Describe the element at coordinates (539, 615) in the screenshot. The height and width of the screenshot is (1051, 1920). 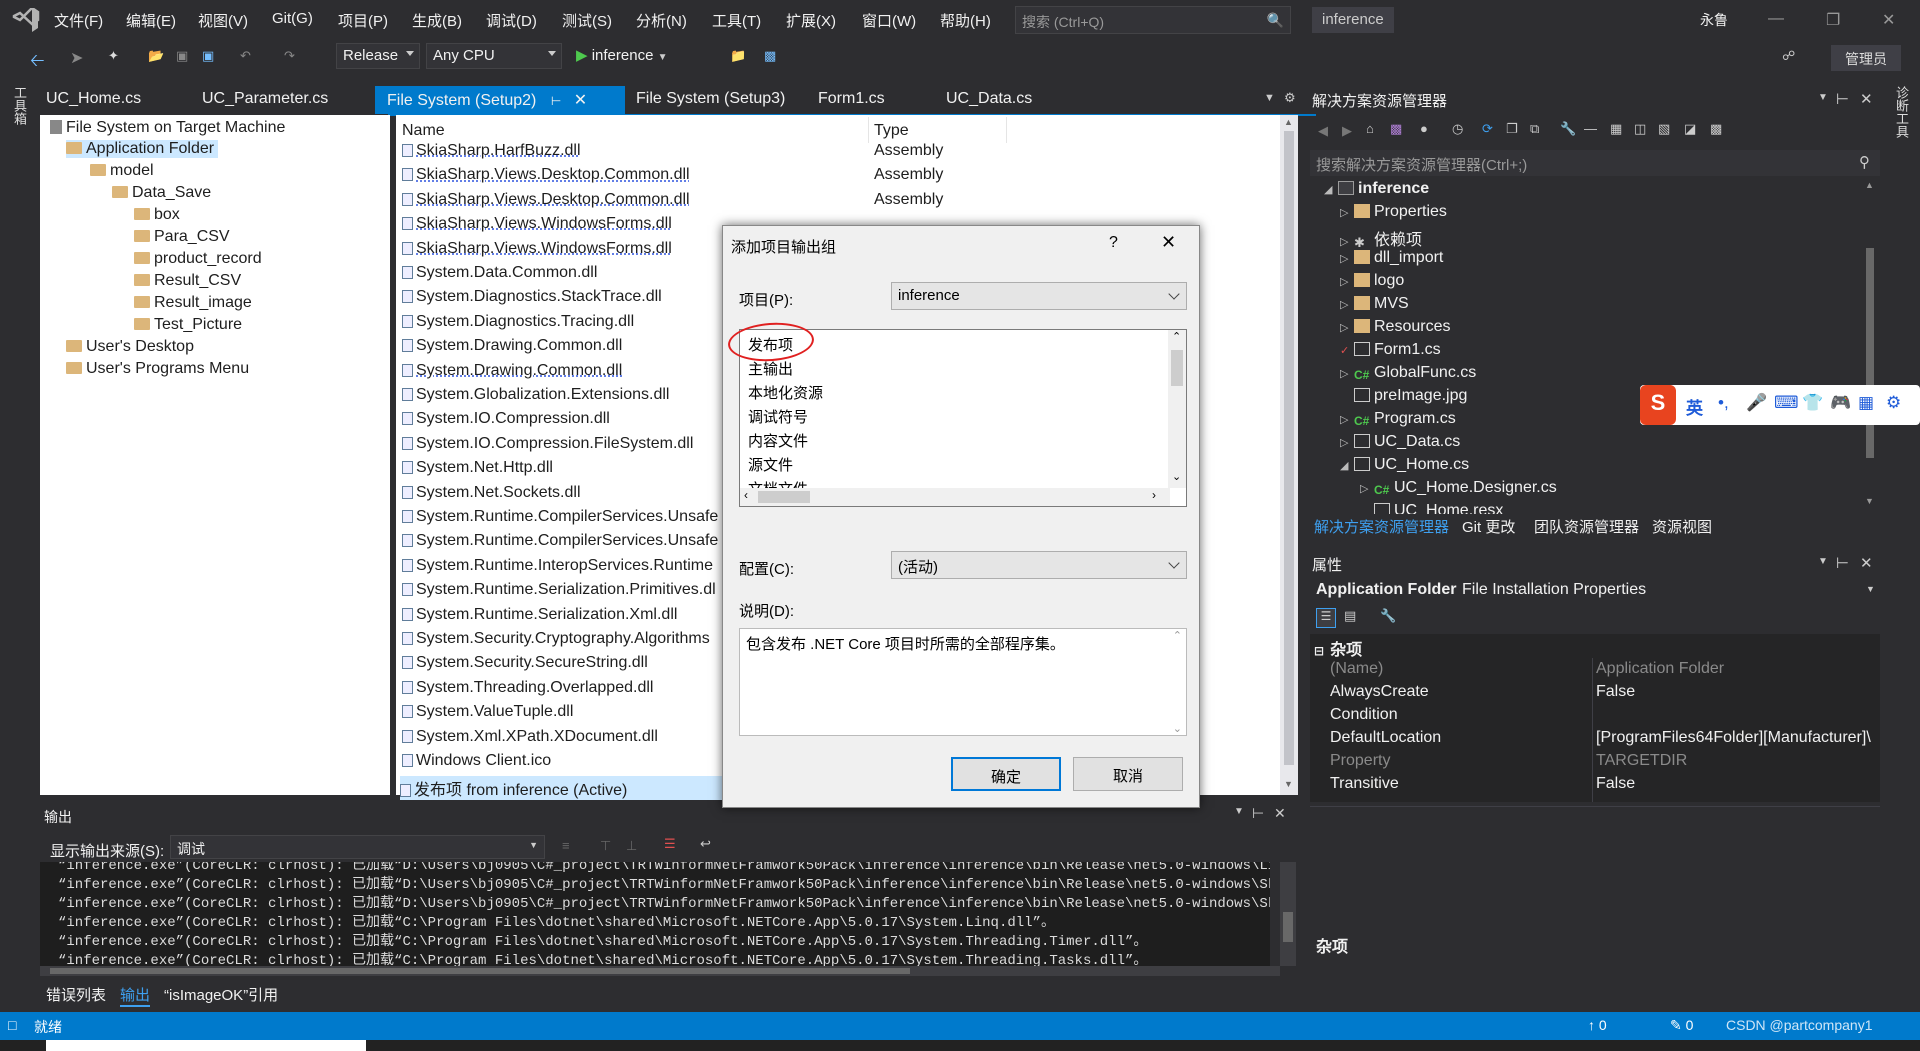
I see `file-row: System.Runtime.Serialization.Xml.dll` at that location.